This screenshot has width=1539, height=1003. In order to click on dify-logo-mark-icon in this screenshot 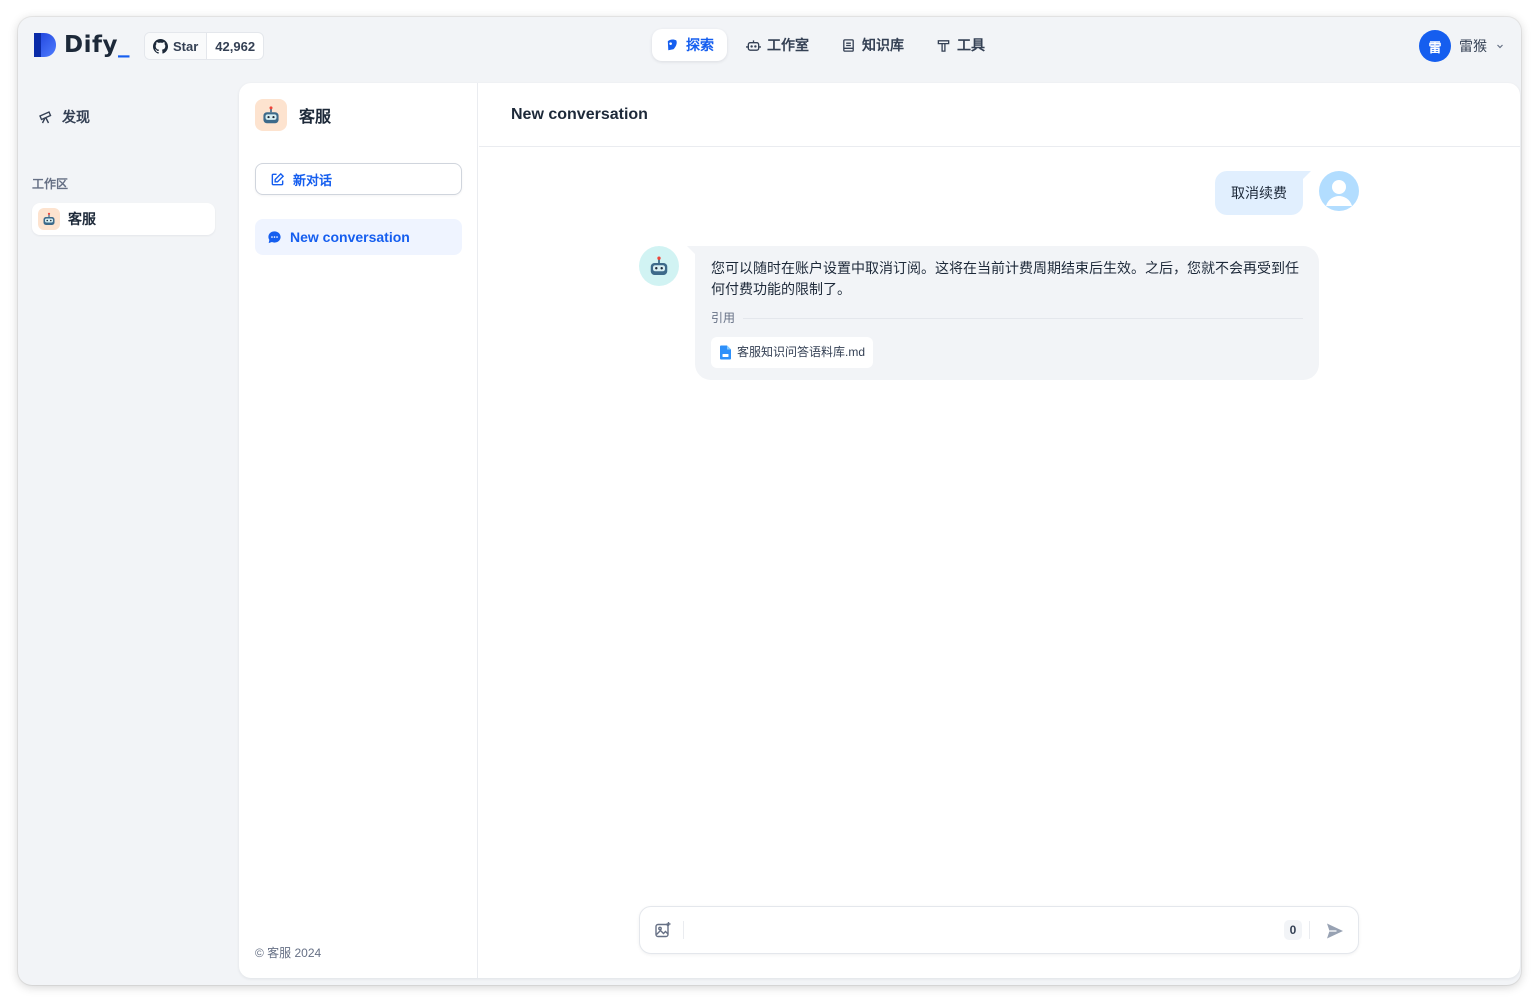, I will do `click(45, 45)`.